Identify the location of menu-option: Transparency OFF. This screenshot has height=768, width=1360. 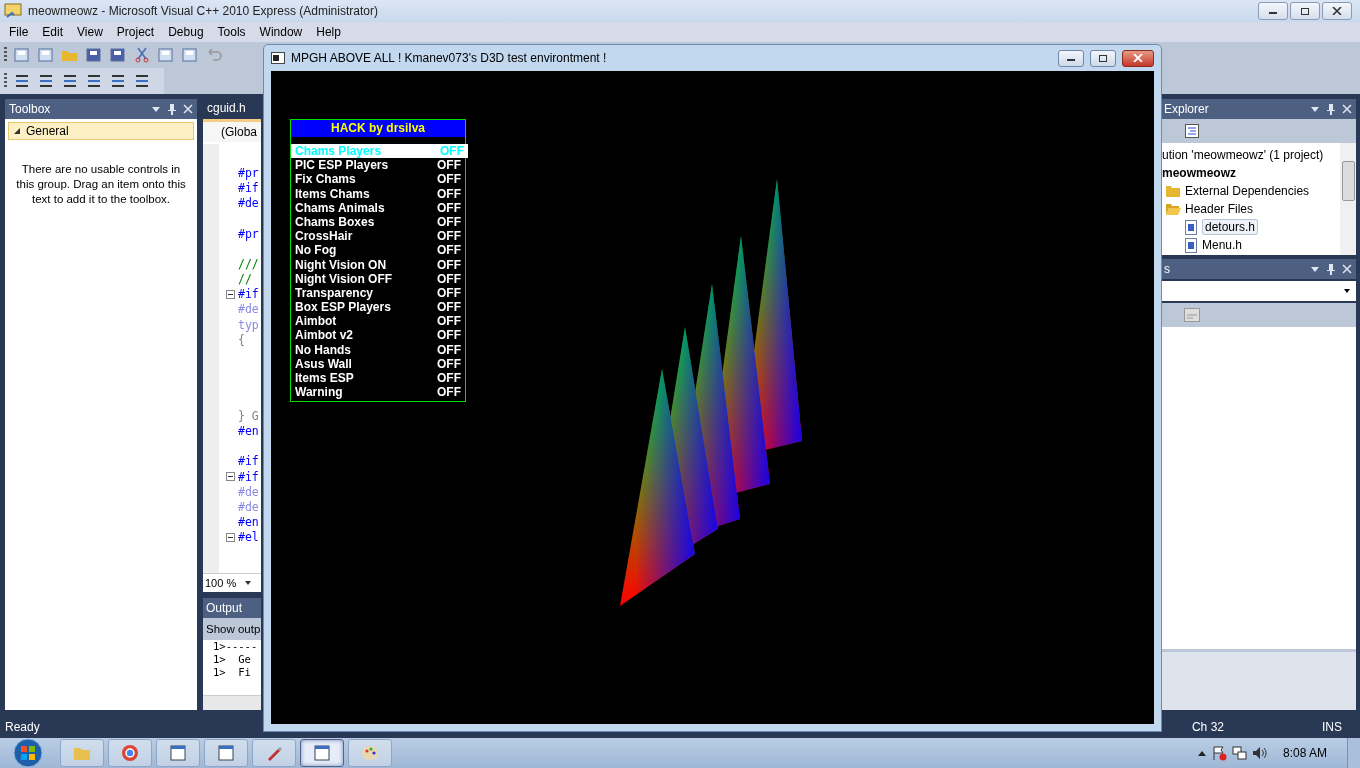
(378, 293).